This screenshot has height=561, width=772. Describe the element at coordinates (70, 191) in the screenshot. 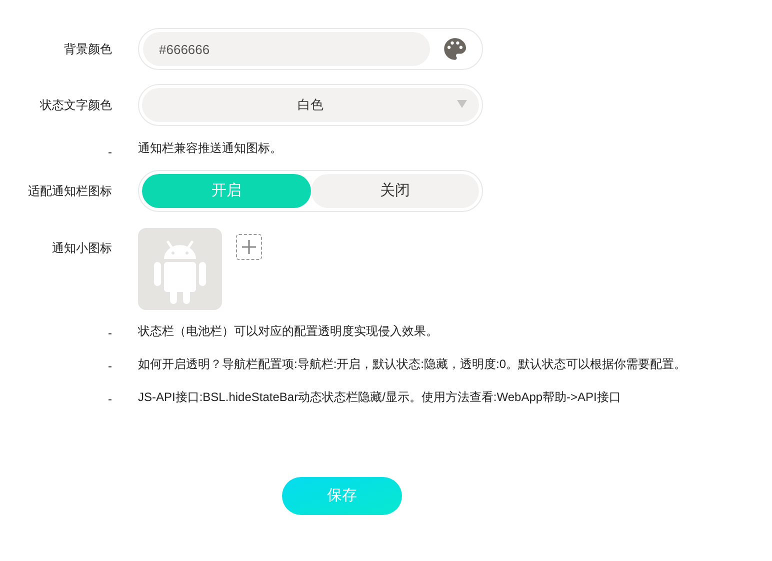

I see `field-label: 适配通知栏图标` at that location.